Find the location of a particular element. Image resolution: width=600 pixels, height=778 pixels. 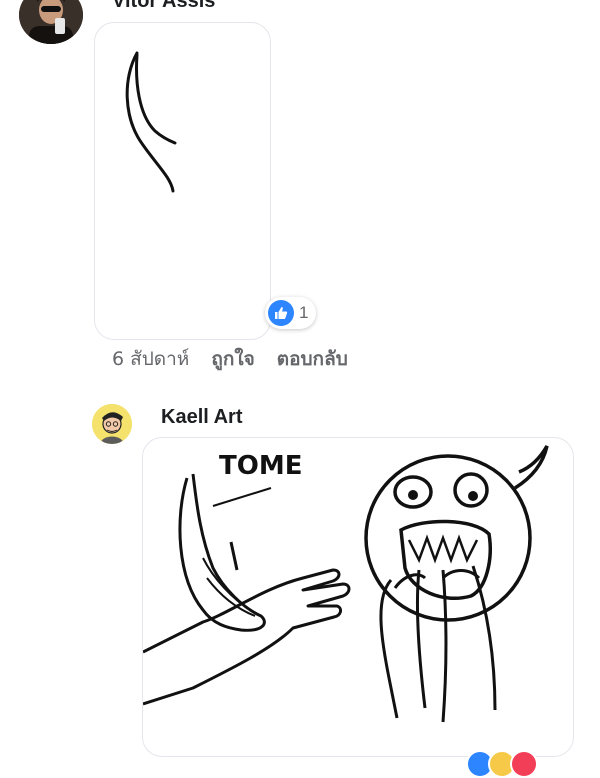

comment-timestamp: 6 สัปดาห์ is located at coordinates (150, 359).